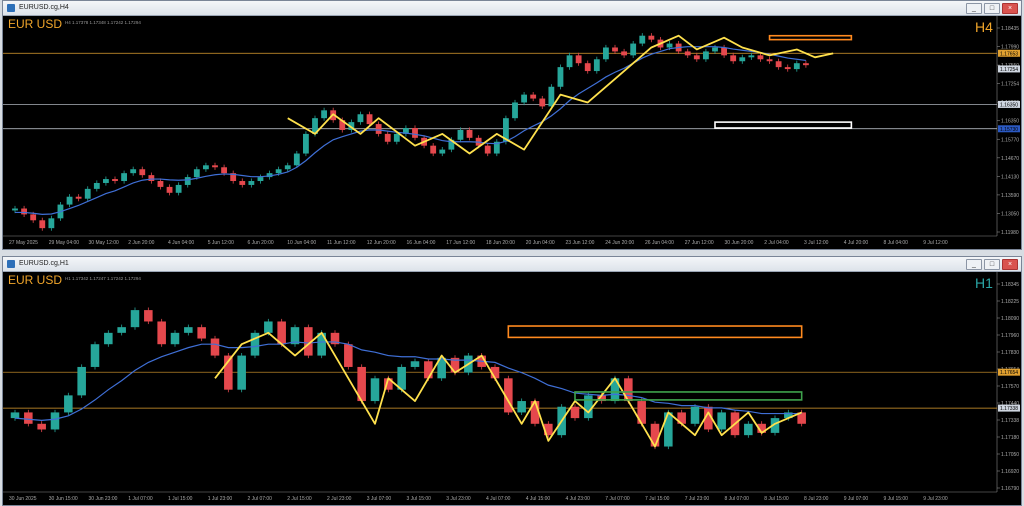  I want to click on time-tick-label: 12 Jun 20:00, so click(381, 243).